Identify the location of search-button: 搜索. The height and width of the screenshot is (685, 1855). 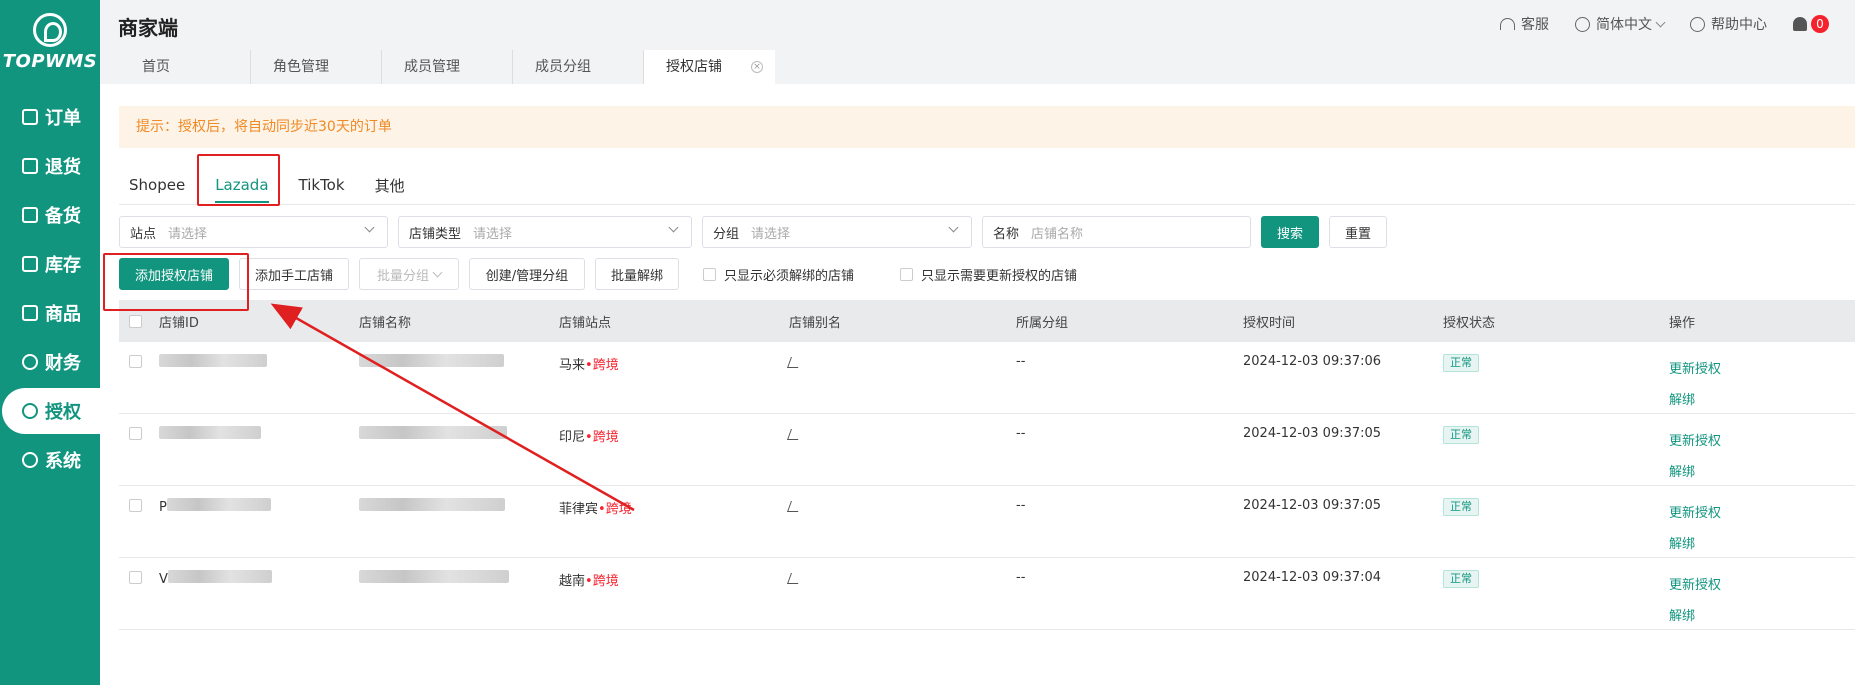
(1290, 232).